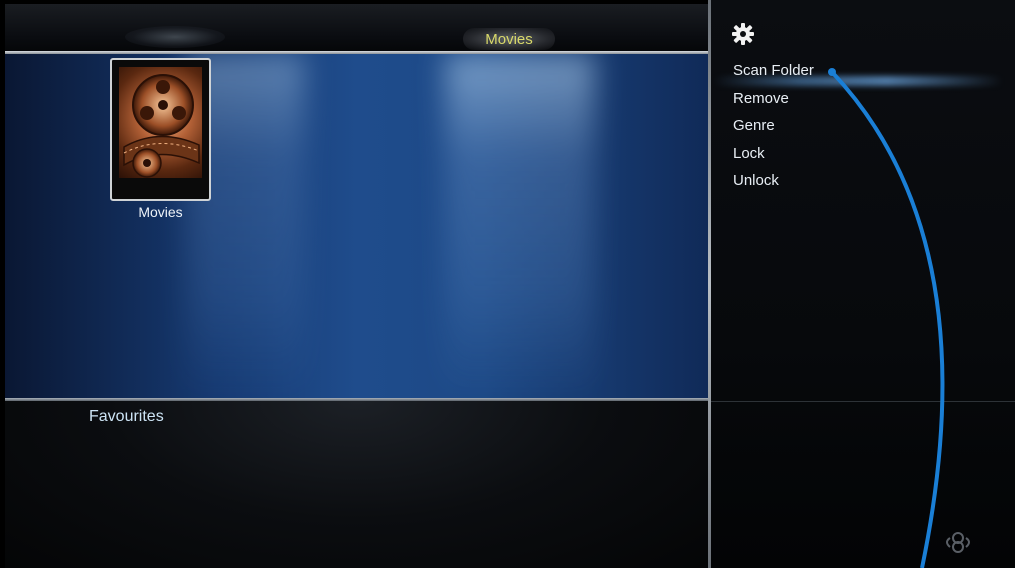 The height and width of the screenshot is (568, 1015). I want to click on side-separator, so click(863, 401).